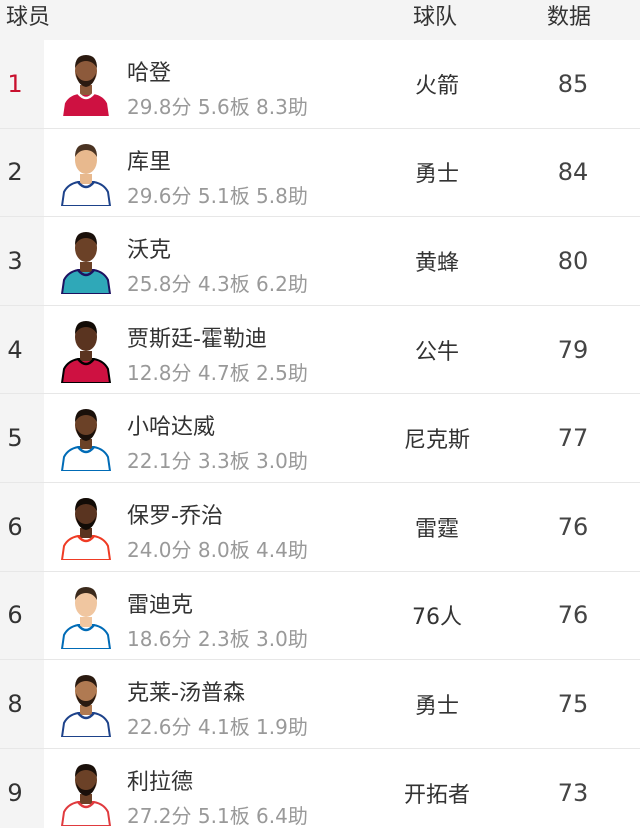 The image size is (640, 828). I want to click on rank-number: 1, so click(15, 83).